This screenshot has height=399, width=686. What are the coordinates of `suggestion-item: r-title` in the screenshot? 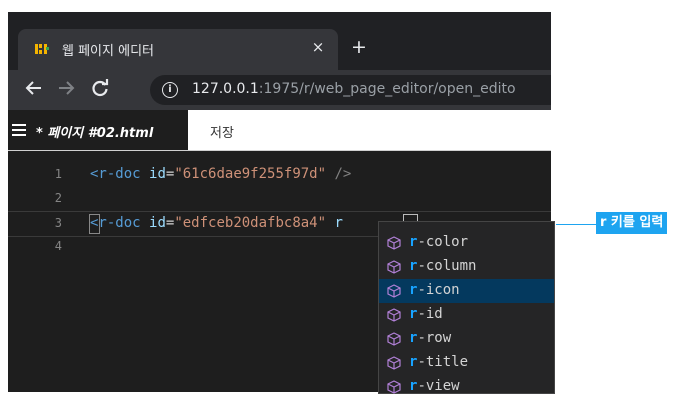 It's located at (466, 363).